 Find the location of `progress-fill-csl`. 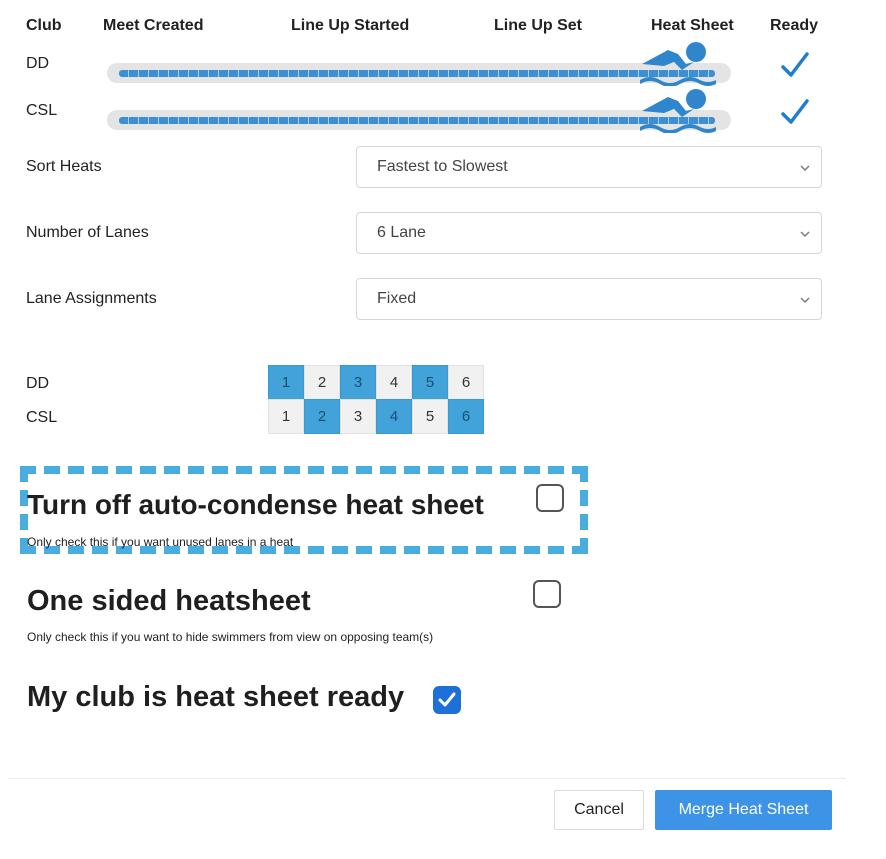

progress-fill-csl is located at coordinates (417, 120).